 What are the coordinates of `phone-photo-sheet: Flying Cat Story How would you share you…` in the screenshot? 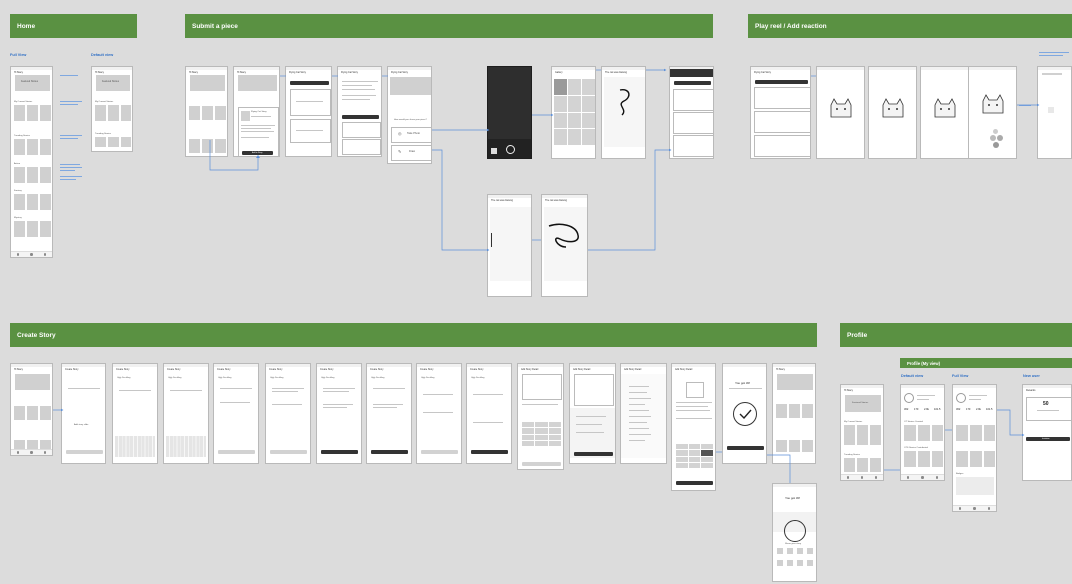 It's located at (409, 115).